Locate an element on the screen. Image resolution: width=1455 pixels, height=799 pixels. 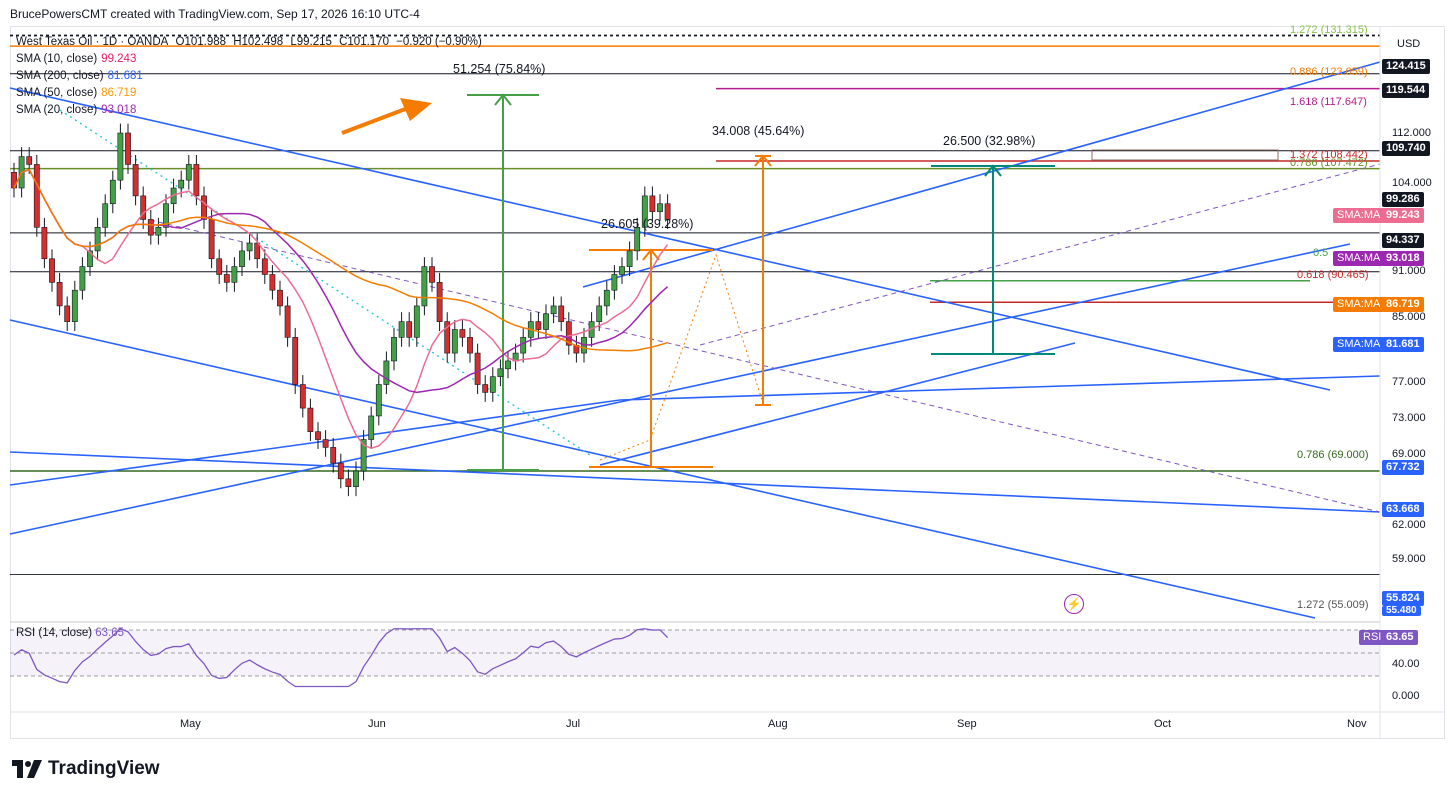
legend-sma-200: SMA (200, close) 81.681 is located at coordinates (79, 76).